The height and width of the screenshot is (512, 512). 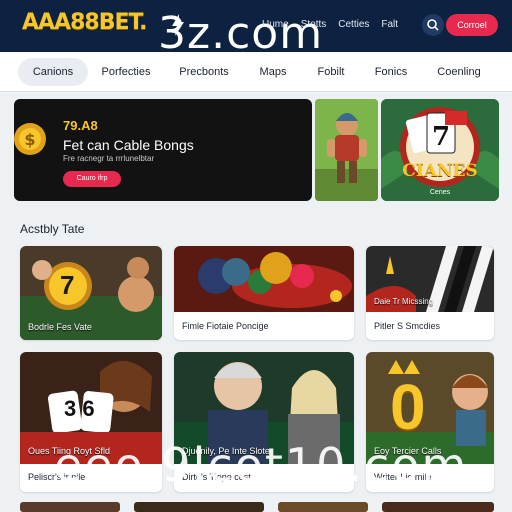 I want to click on slot-badge: 7, so click(x=67, y=285).